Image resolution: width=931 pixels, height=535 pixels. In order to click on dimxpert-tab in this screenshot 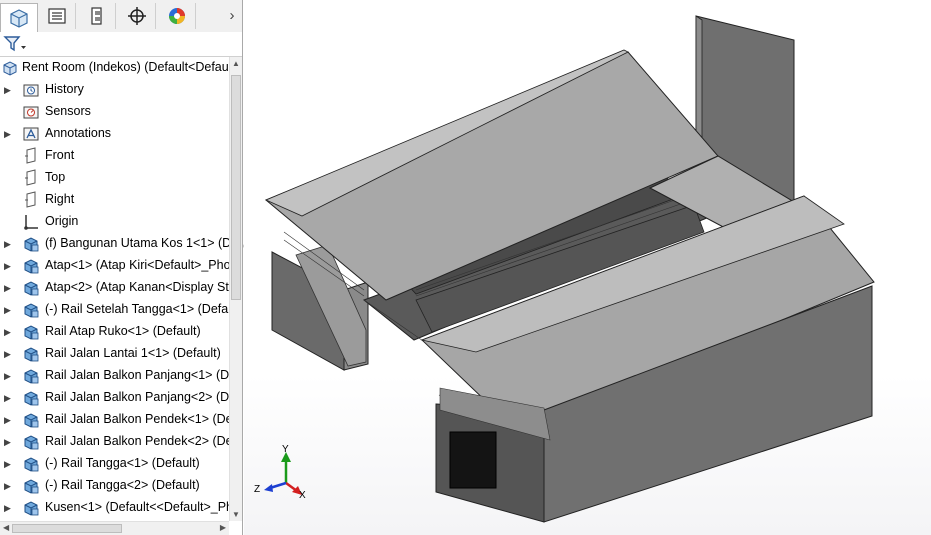, I will do `click(137, 16)`.